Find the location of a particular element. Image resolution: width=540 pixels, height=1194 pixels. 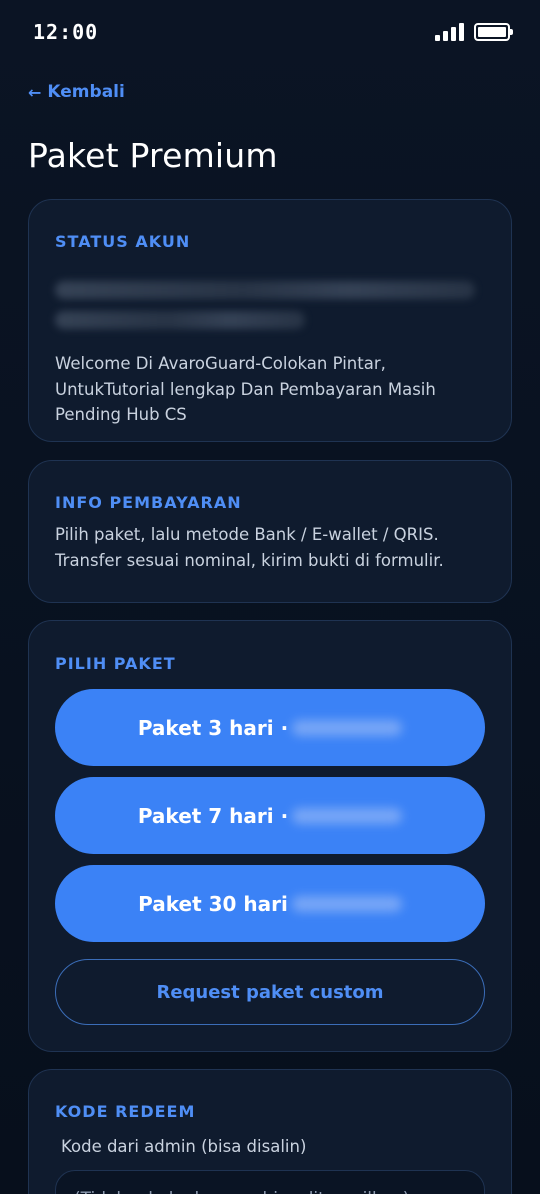

battery-level is located at coordinates (492, 32).